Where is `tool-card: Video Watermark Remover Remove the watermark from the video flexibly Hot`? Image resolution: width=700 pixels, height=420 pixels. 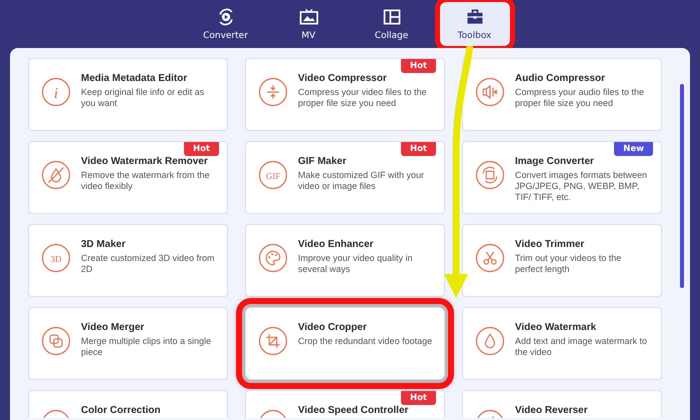 tool-card: Video Watermark Remover Remove the watermark from the video flexibly Hot is located at coordinates (128, 177).